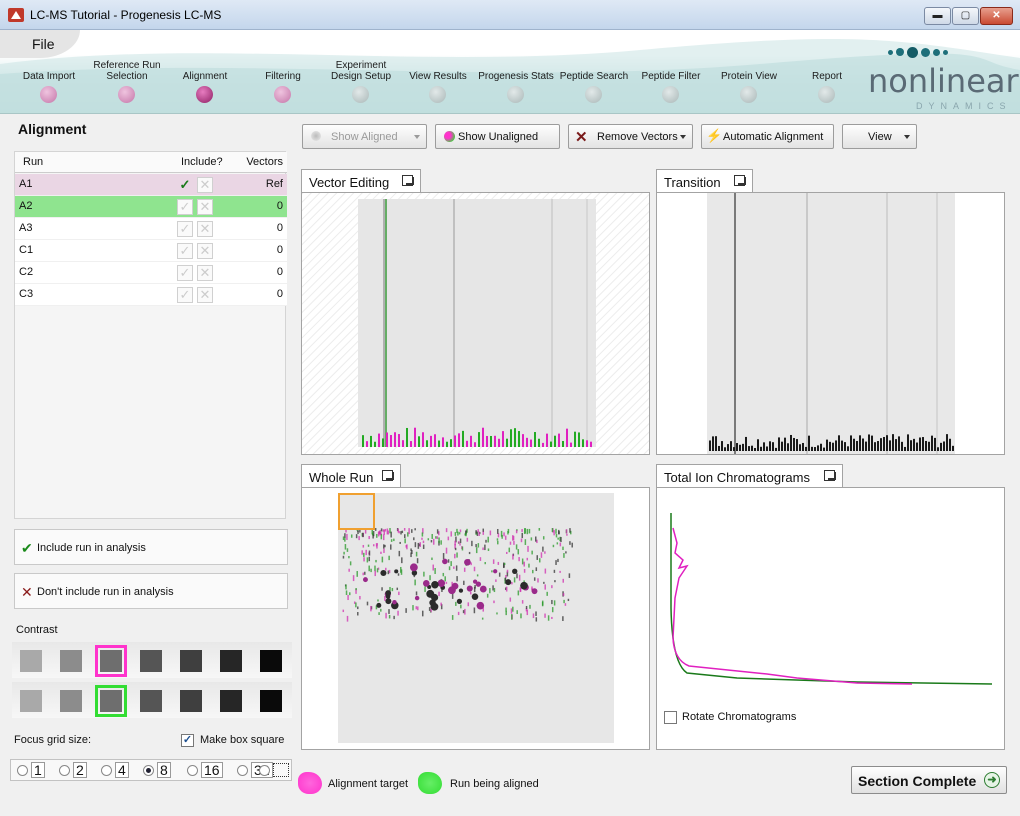 The width and height of the screenshot is (1020, 816). I want to click on workflow-step-label: Protein View, so click(749, 76).